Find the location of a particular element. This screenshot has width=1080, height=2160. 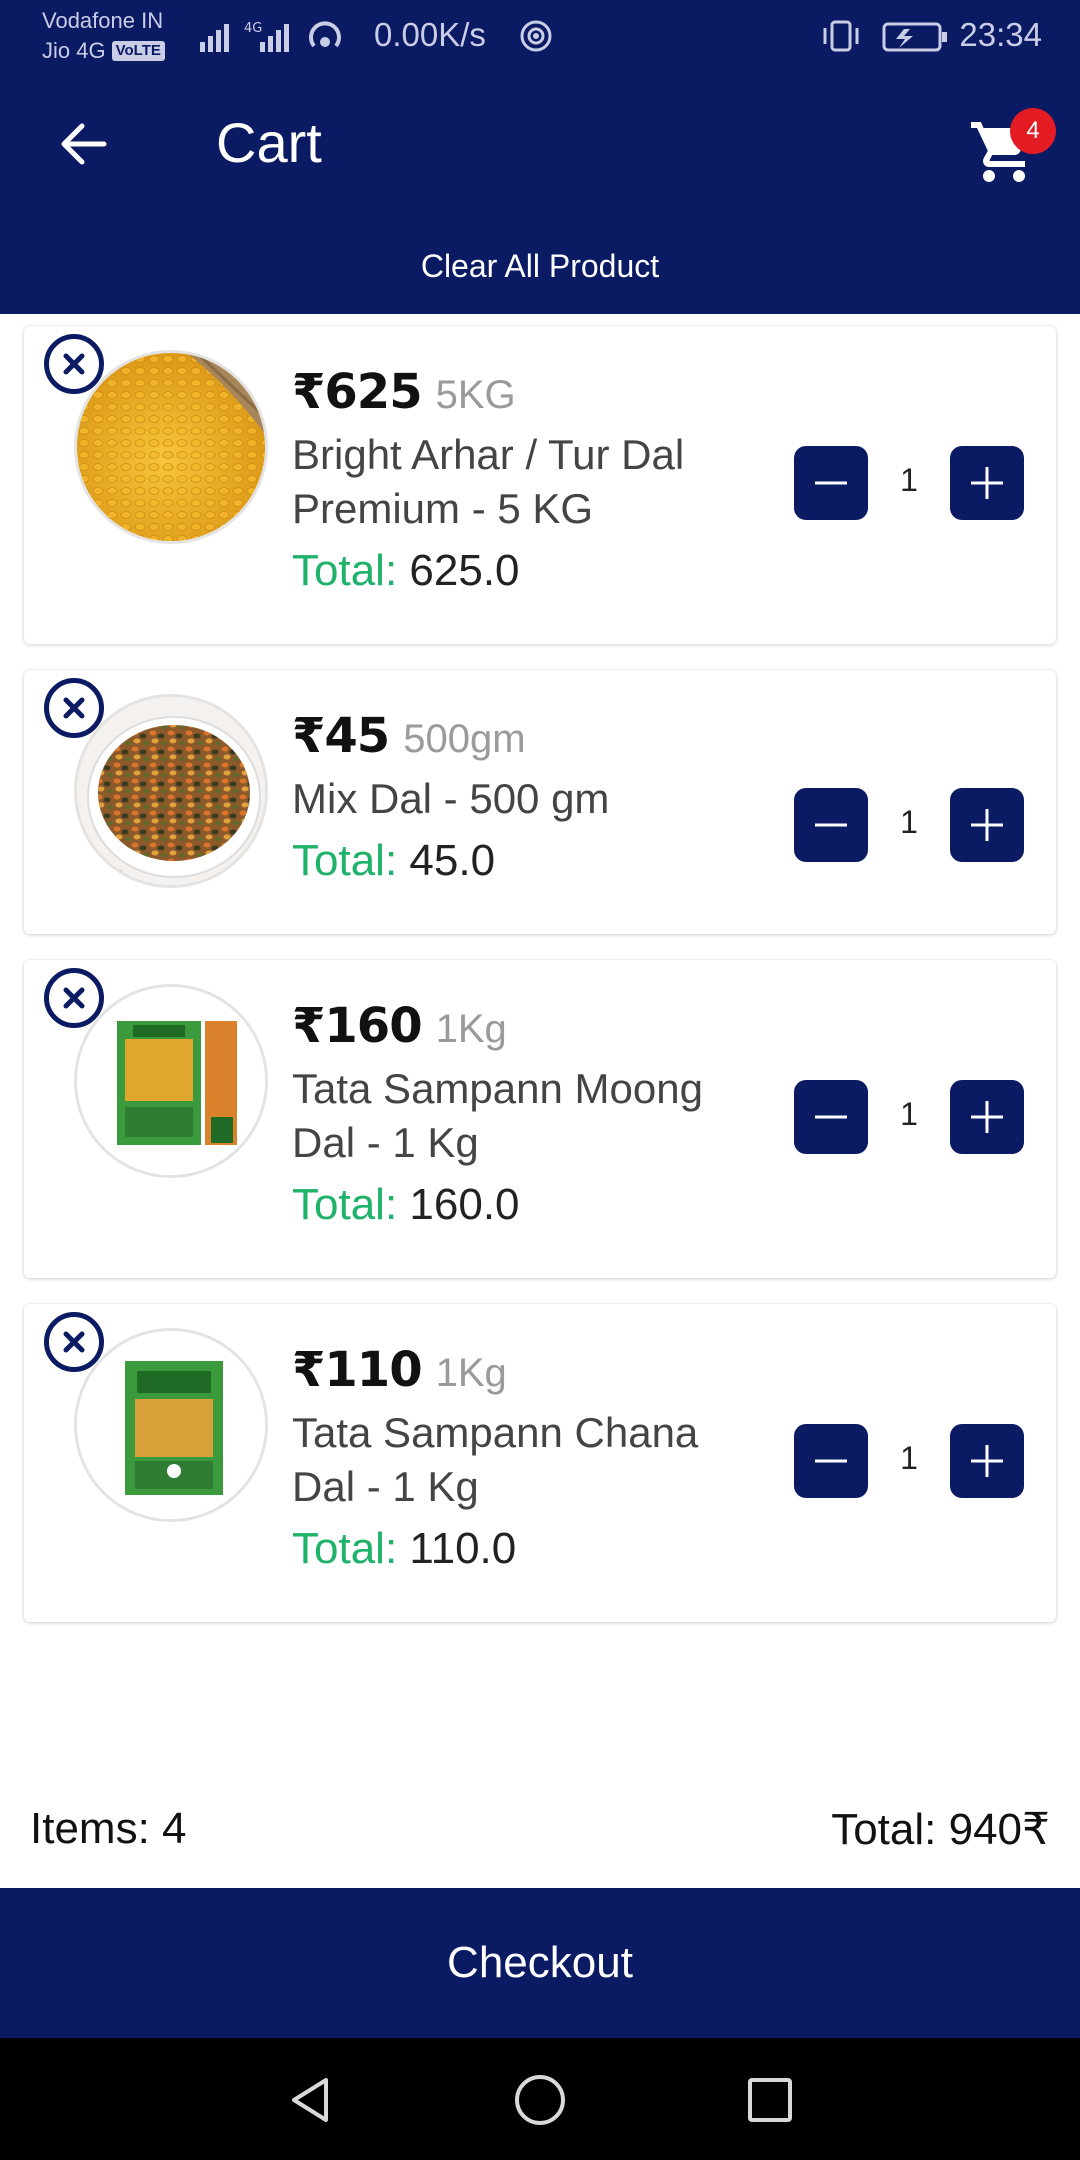

item-total: 625.0 is located at coordinates (464, 570).